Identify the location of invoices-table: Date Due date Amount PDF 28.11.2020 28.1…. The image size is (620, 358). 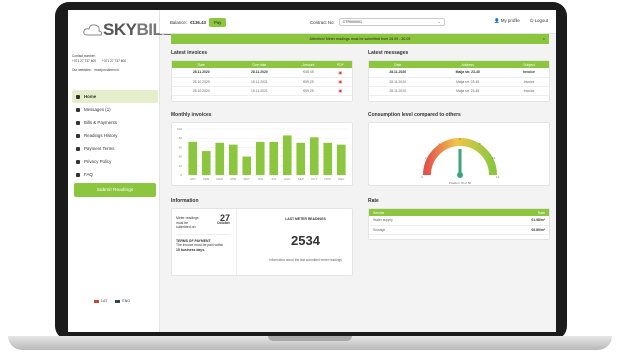
(262, 78).